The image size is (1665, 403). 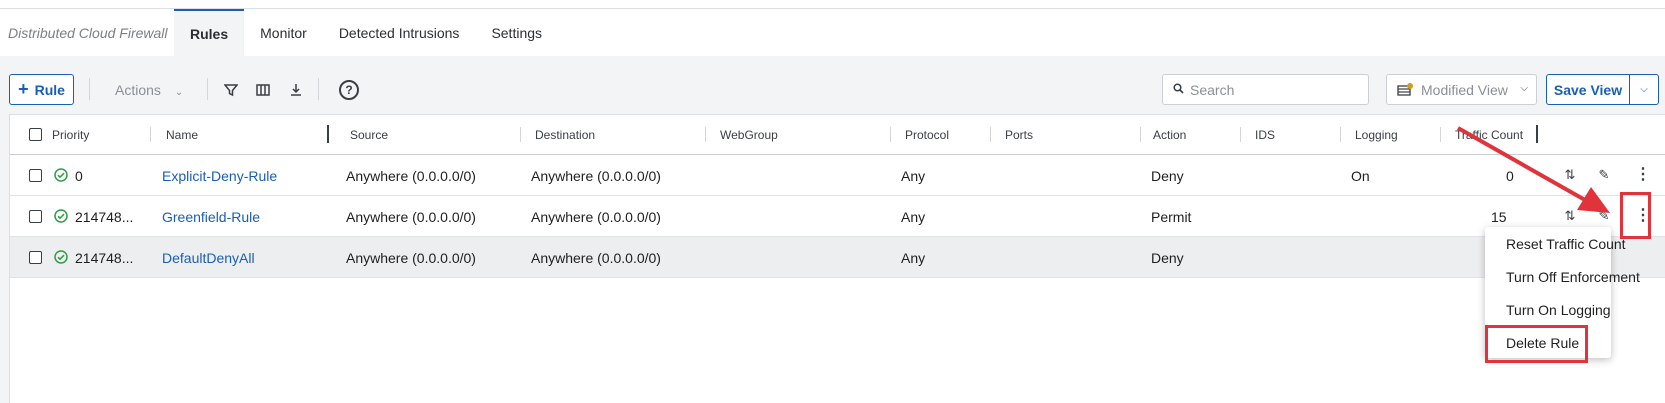 I want to click on tab-monitor: Monitor, so click(x=283, y=32).